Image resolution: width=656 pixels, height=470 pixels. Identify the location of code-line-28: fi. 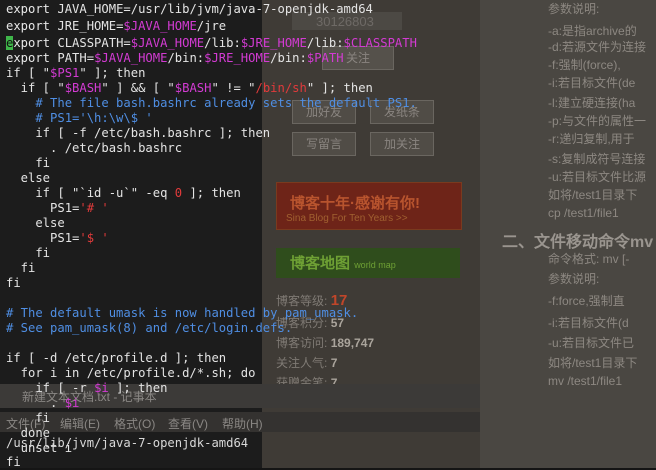
(28, 418).